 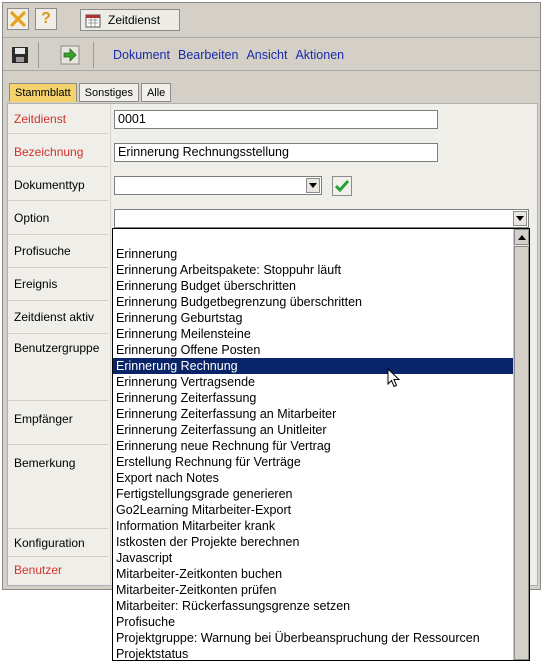 I want to click on toolbar: Dokument Bearbeiten Ansicht Aktionen, so click(x=271, y=54).